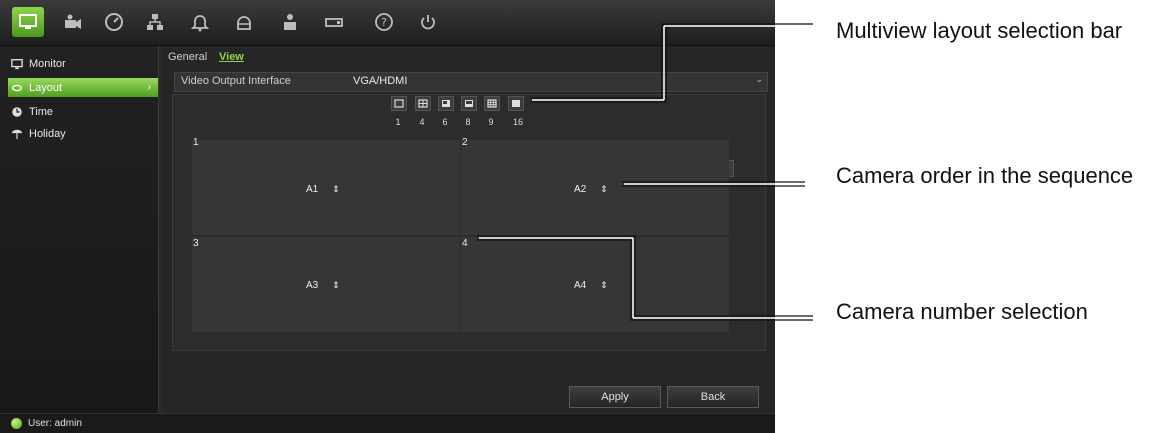 The image size is (1152, 433). What do you see at coordinates (645, 280) in the screenshot?
I see `callout-line-number-outer` at bounding box center [645, 280].